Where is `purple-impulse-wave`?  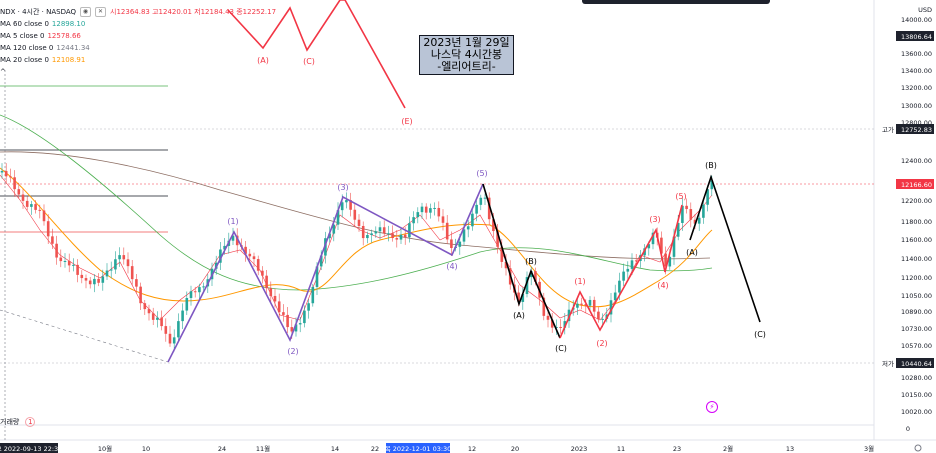
purple-impulse-wave is located at coordinates (325, 273).